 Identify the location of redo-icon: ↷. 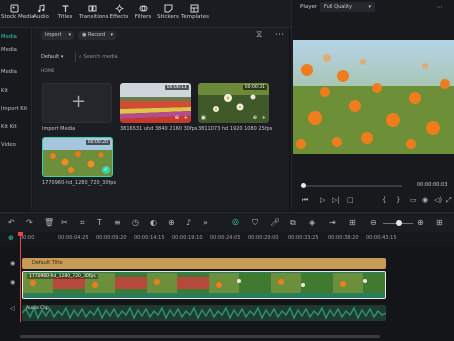
(29, 223).